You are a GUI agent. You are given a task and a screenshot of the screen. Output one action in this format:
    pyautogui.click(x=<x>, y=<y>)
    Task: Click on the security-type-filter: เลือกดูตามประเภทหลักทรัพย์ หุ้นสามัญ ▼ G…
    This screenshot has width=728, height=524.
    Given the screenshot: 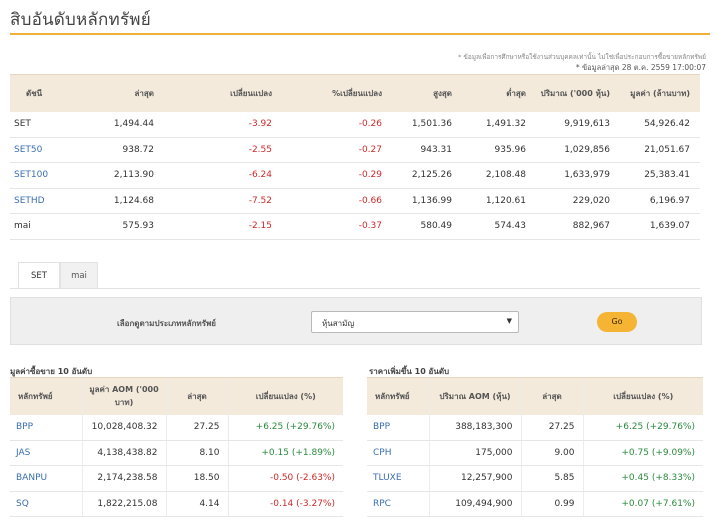 What is the action you would take?
    pyautogui.click(x=356, y=321)
    